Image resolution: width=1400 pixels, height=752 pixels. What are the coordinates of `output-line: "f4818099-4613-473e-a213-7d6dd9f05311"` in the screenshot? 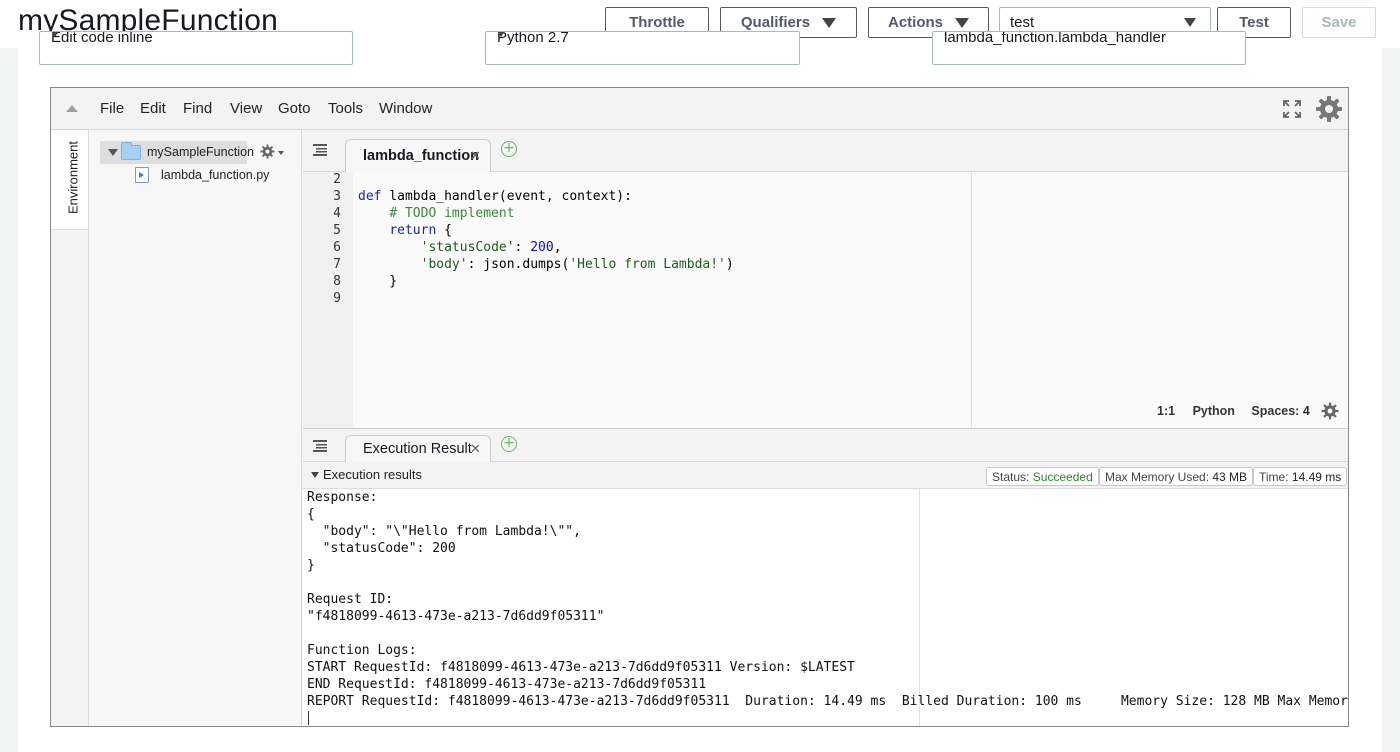 It's located at (456, 616).